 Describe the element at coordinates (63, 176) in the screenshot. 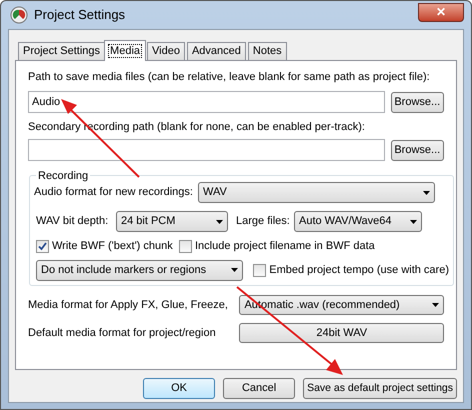

I see `group-title: Recording` at that location.